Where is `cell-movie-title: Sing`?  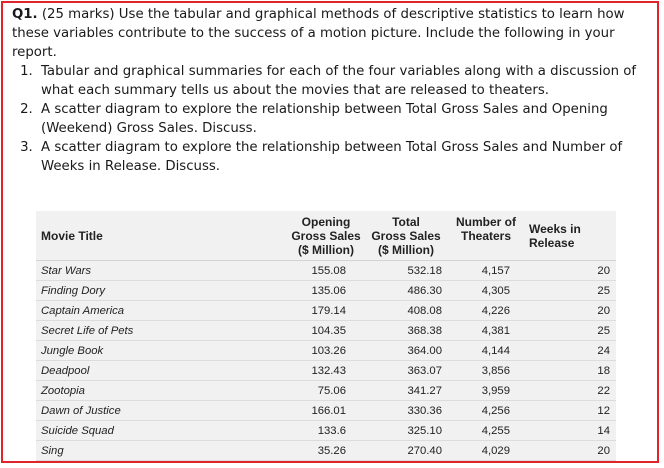
cell-movie-title: Sing is located at coordinates (161, 450).